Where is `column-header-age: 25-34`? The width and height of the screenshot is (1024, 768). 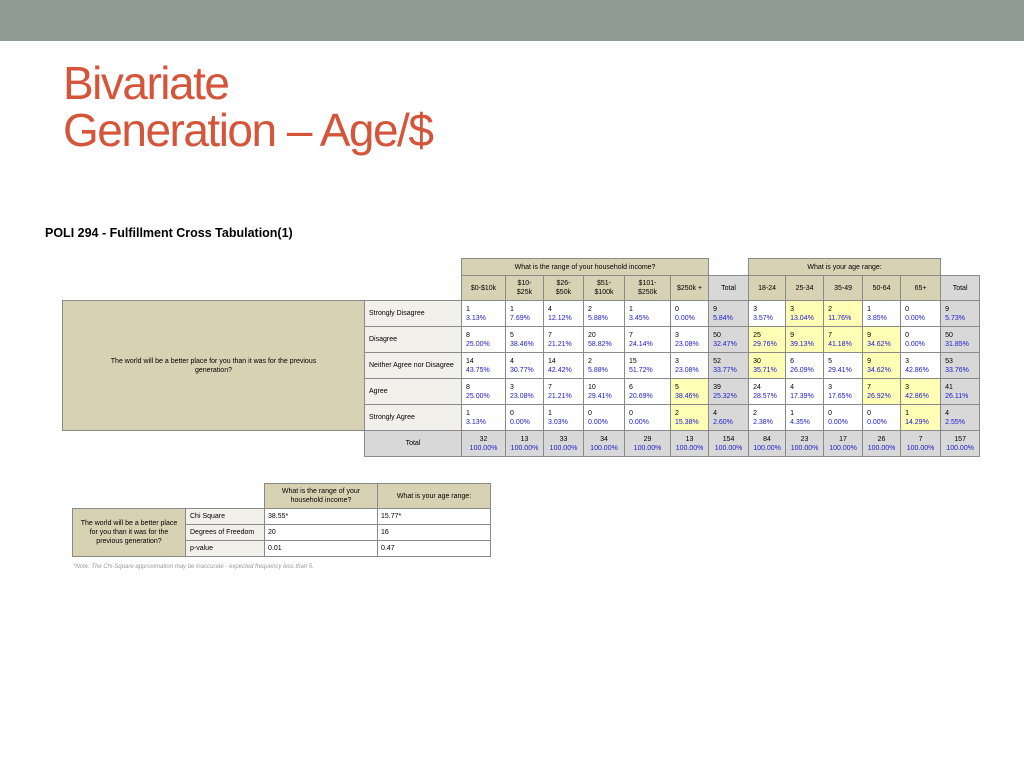
column-header-age: 25-34 is located at coordinates (805, 288).